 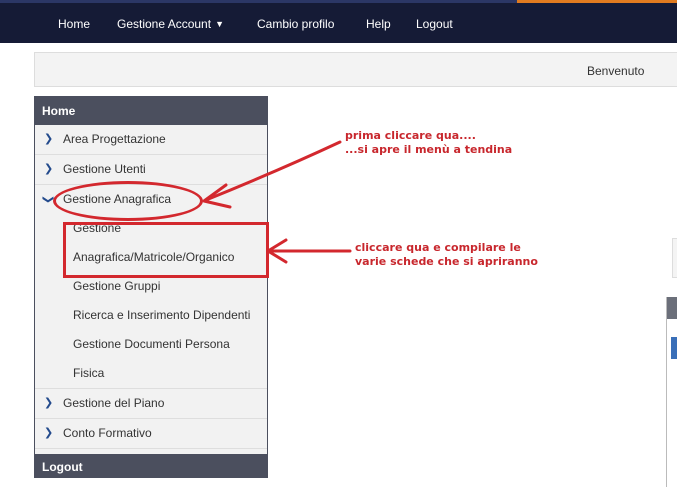 I want to click on sidebar-item-gestione-del-piano: ❯ Gestione del Piano, so click(x=151, y=404).